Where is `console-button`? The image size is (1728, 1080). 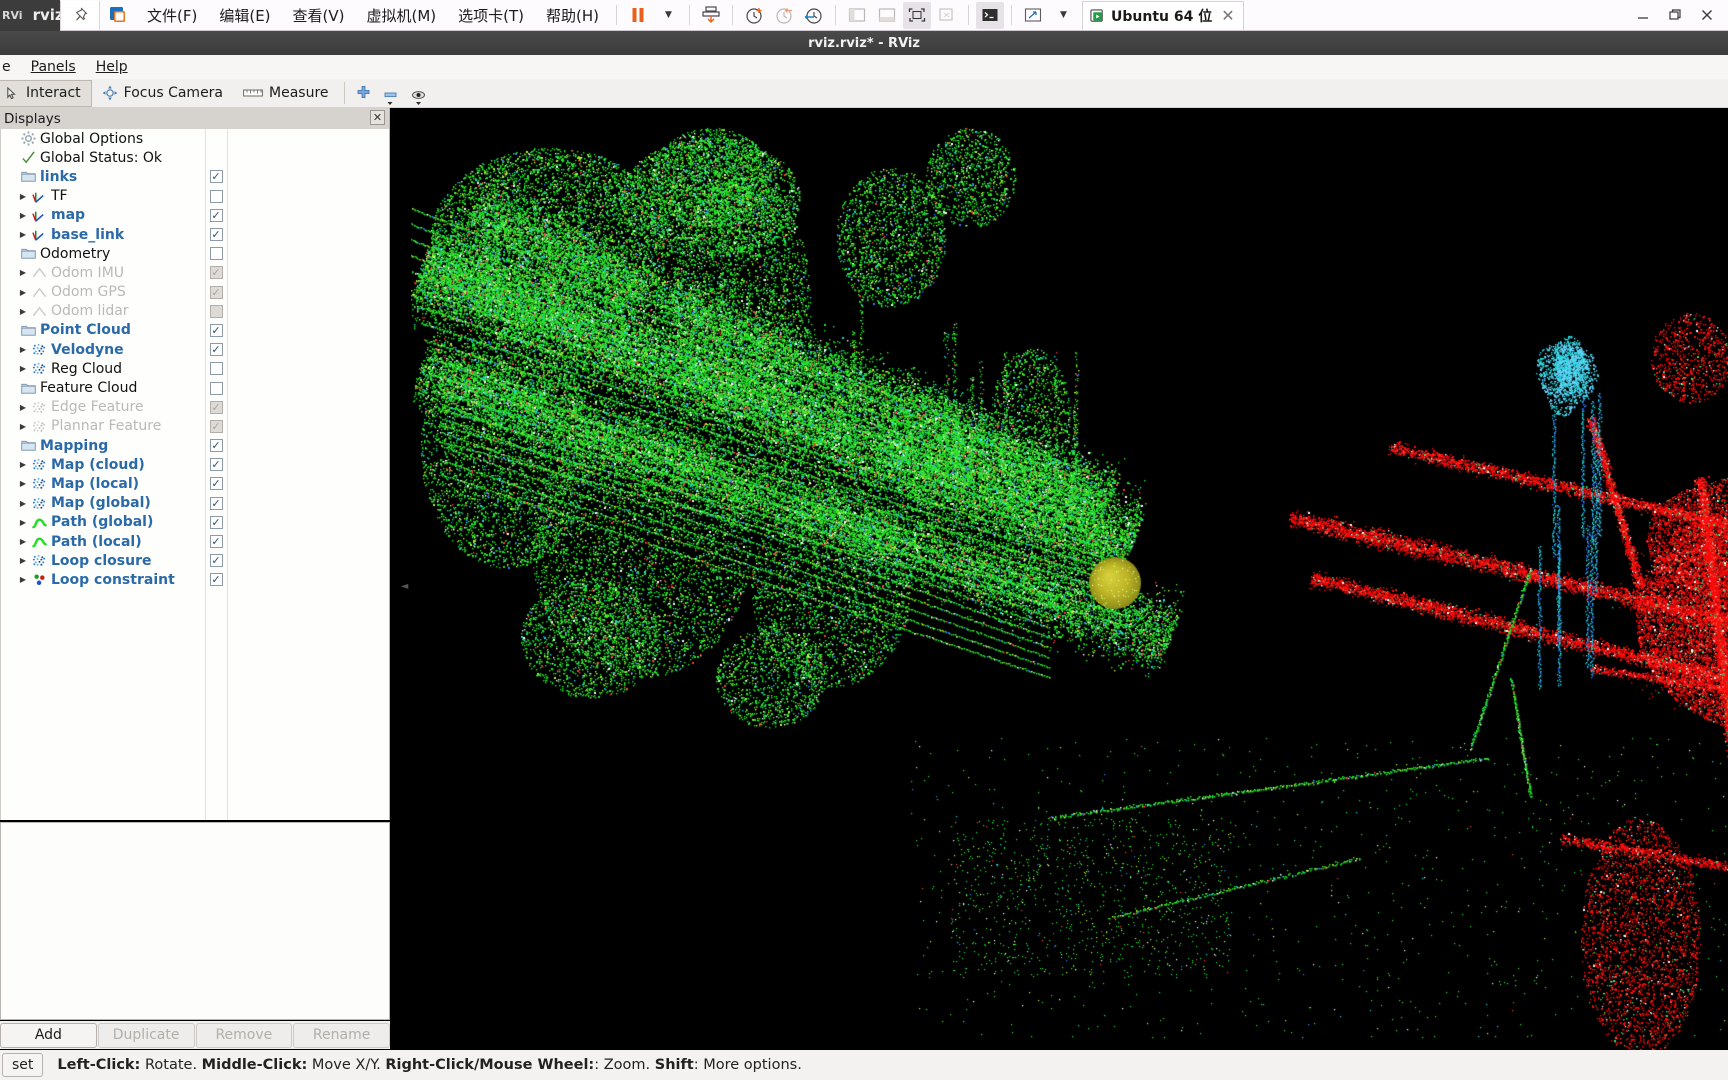
console-button is located at coordinates (990, 15).